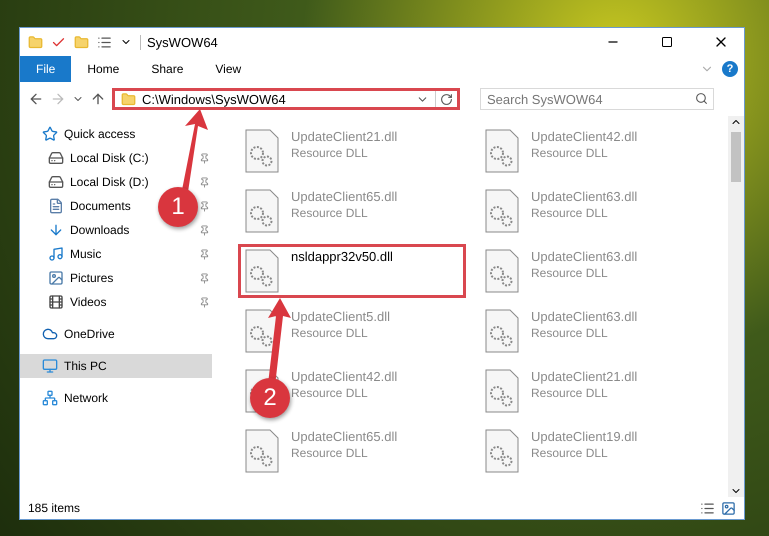 The image size is (769, 536). Describe the element at coordinates (66, 398) in the screenshot. I see `sidebar-item: Network` at that location.